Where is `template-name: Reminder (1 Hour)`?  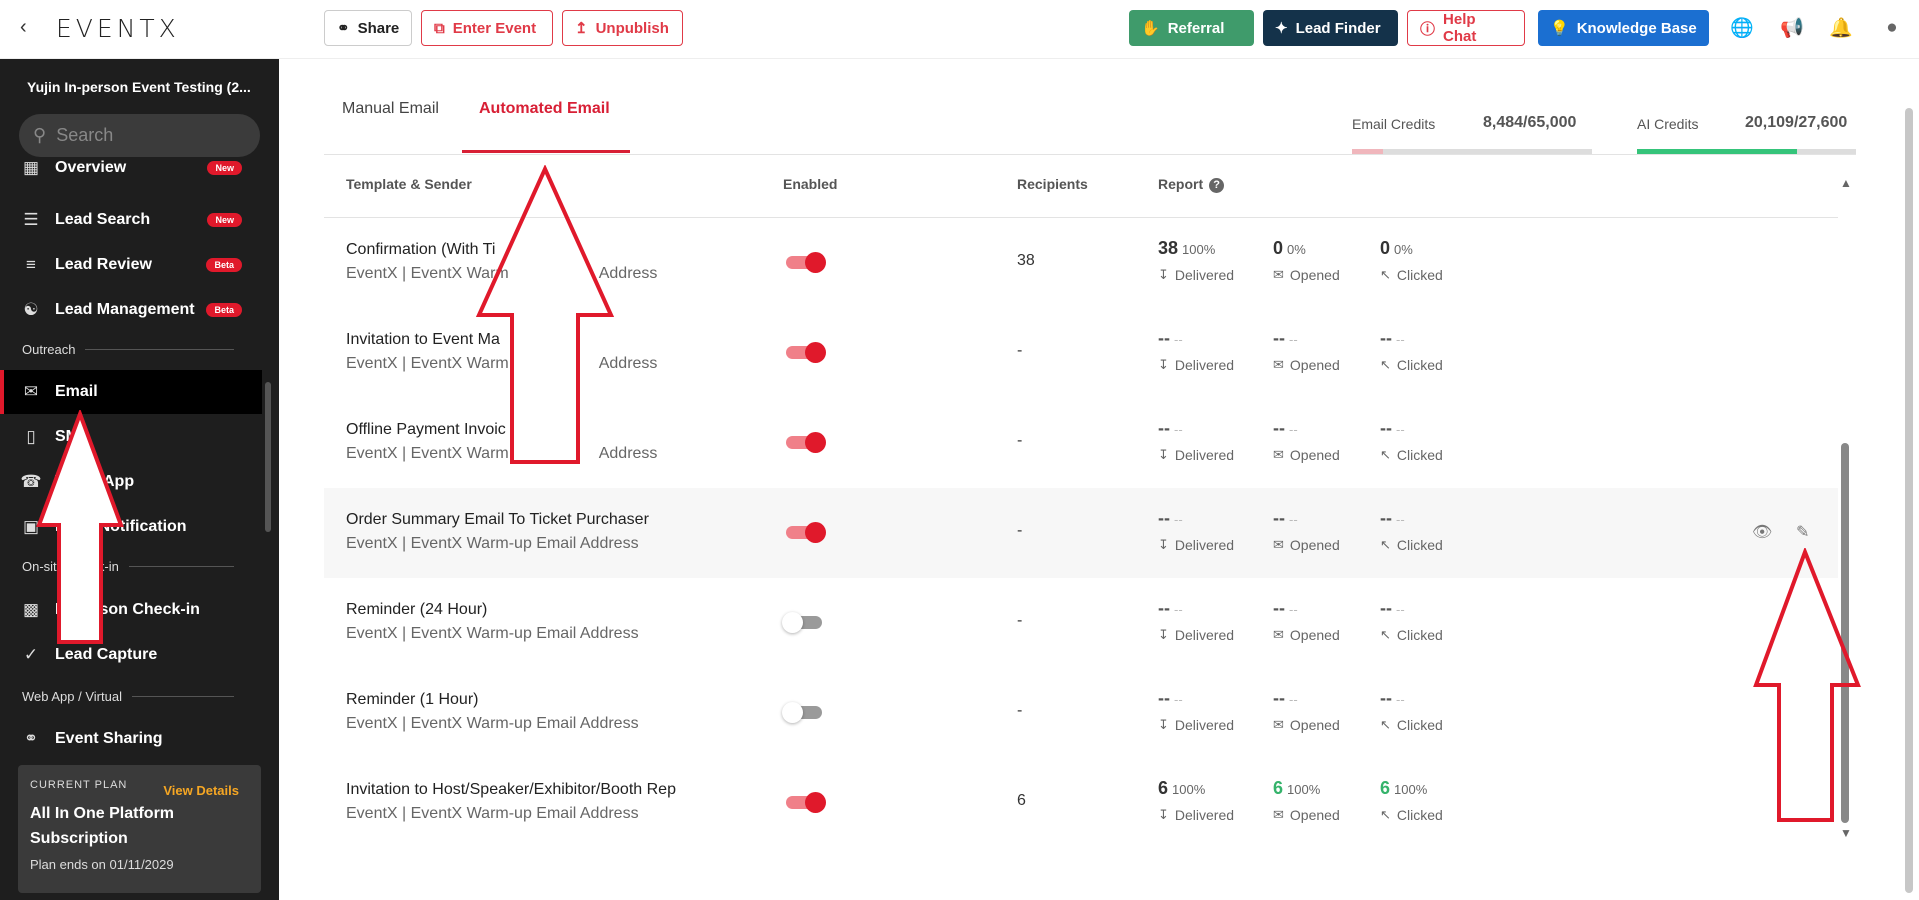 template-name: Reminder (1 Hour) is located at coordinates (412, 699).